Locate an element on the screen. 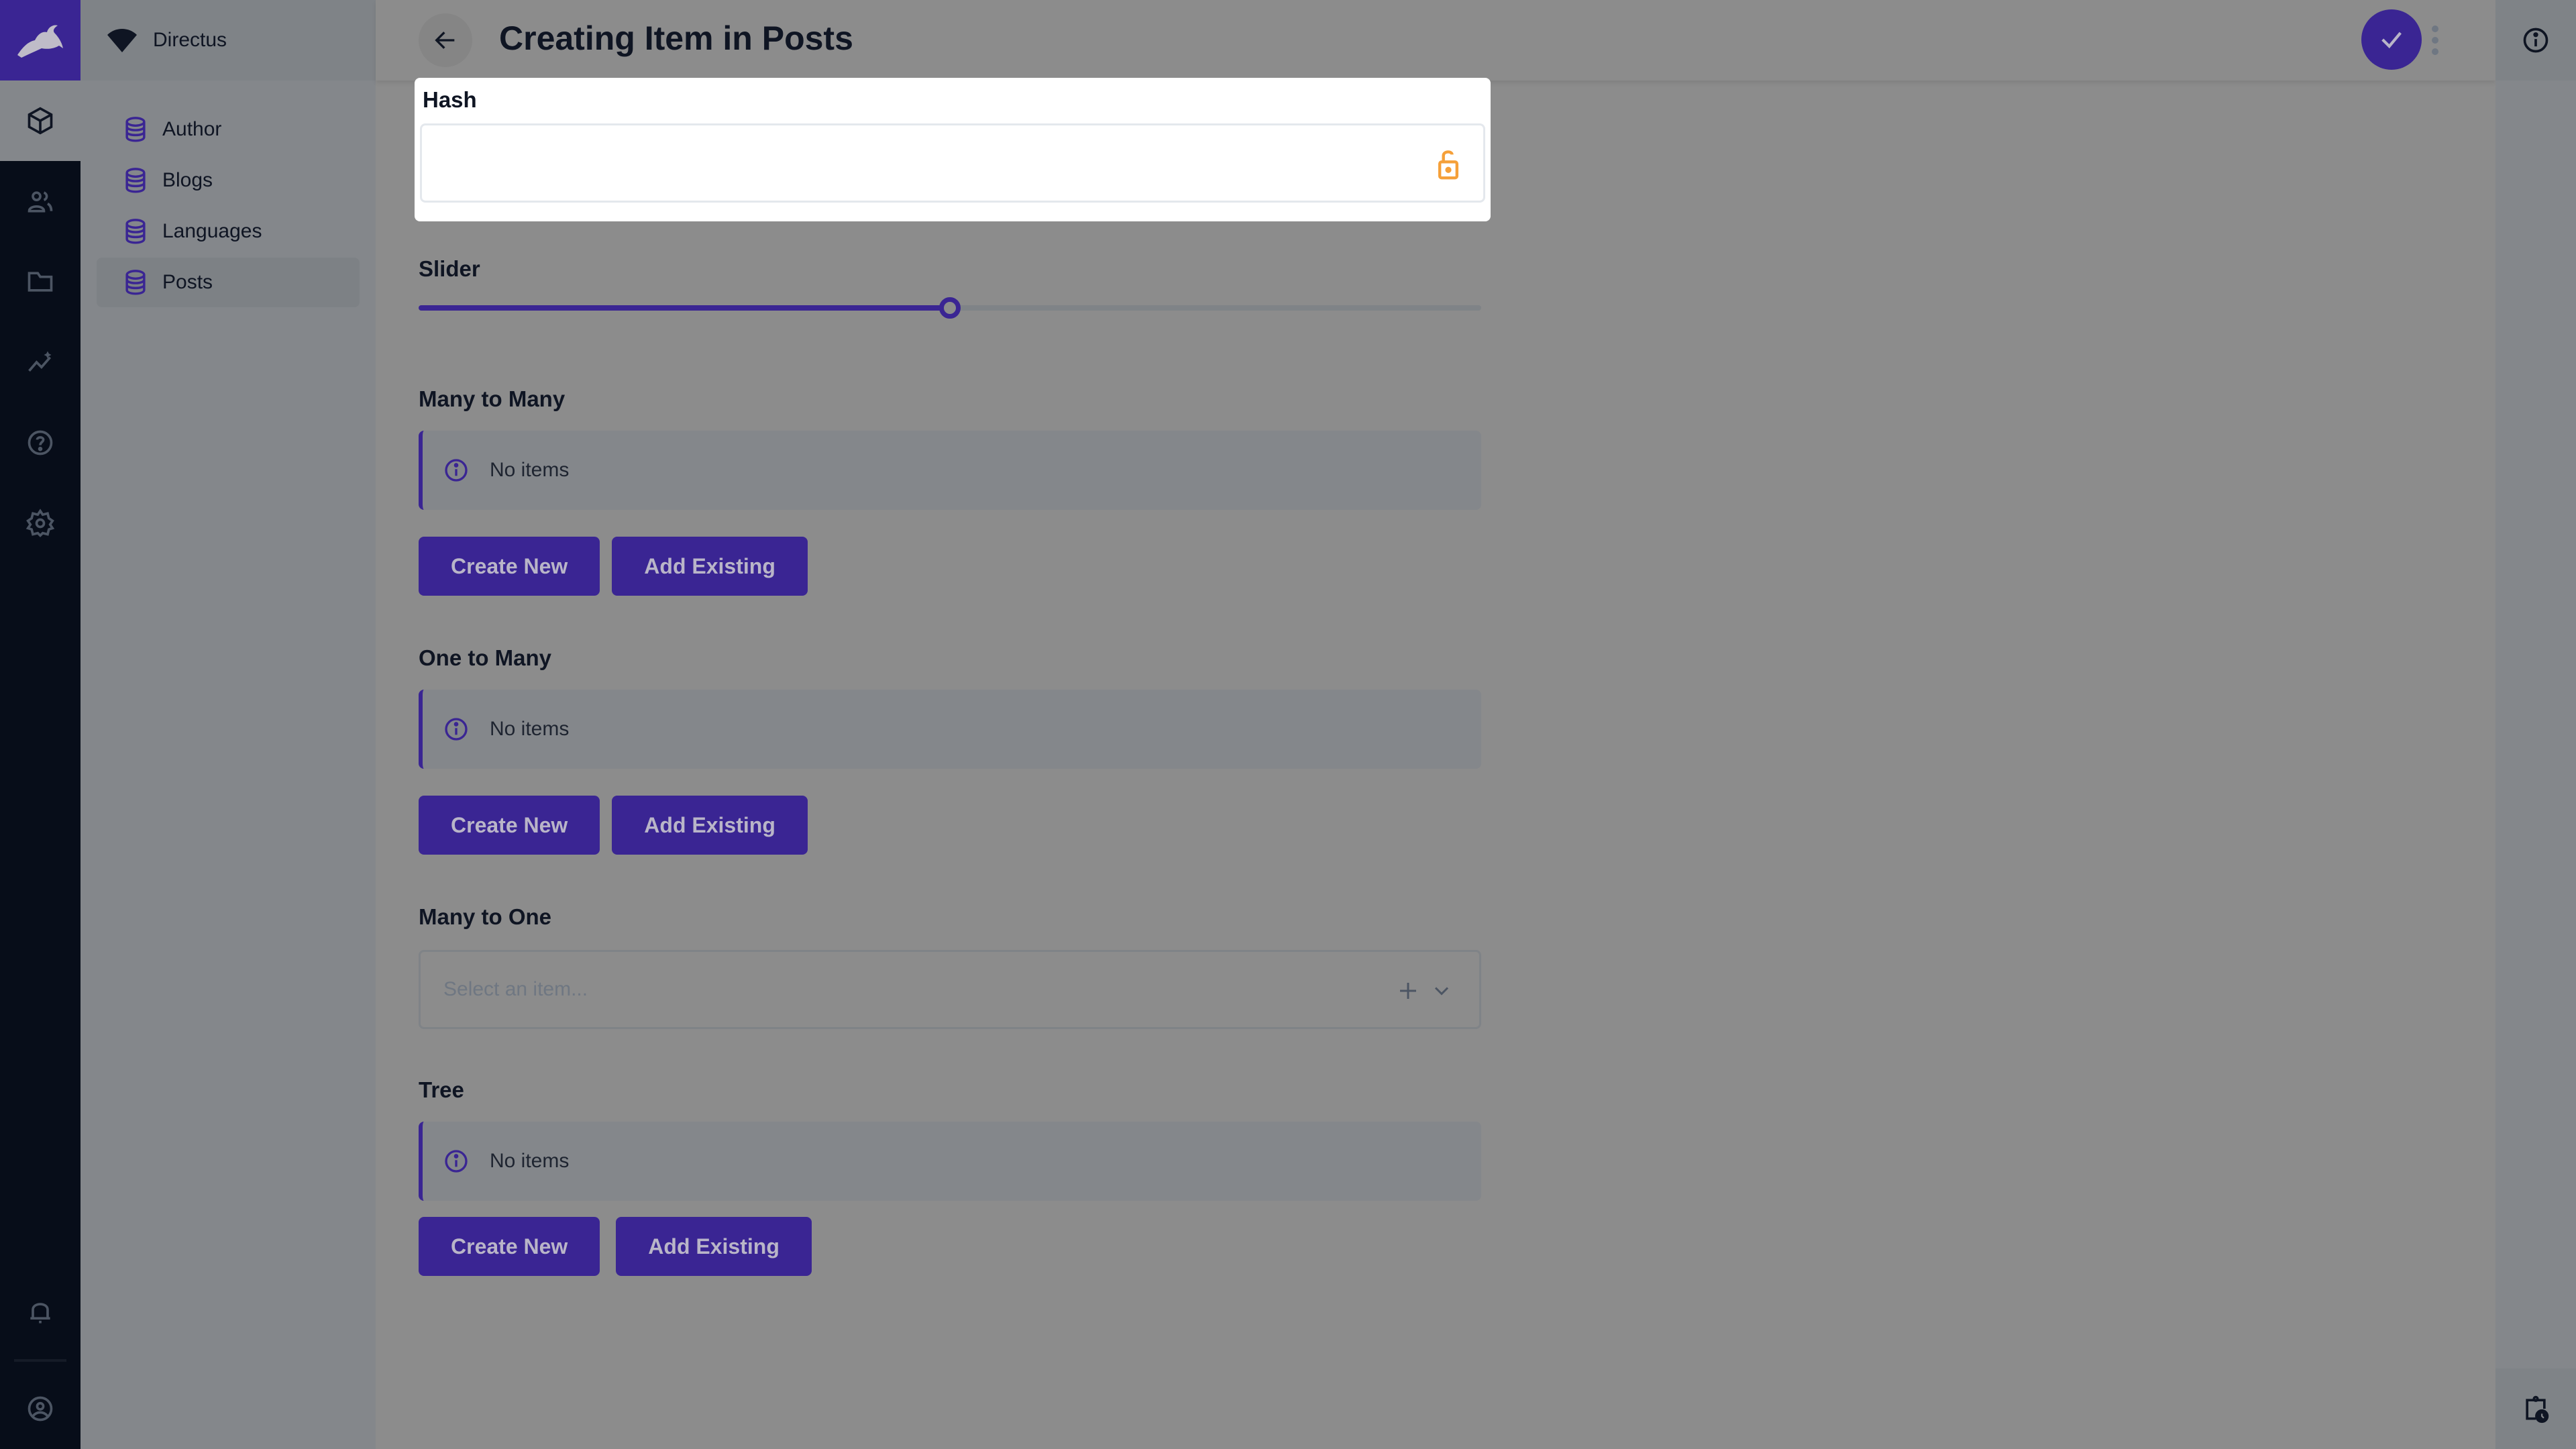  info-button is located at coordinates (2536, 40).